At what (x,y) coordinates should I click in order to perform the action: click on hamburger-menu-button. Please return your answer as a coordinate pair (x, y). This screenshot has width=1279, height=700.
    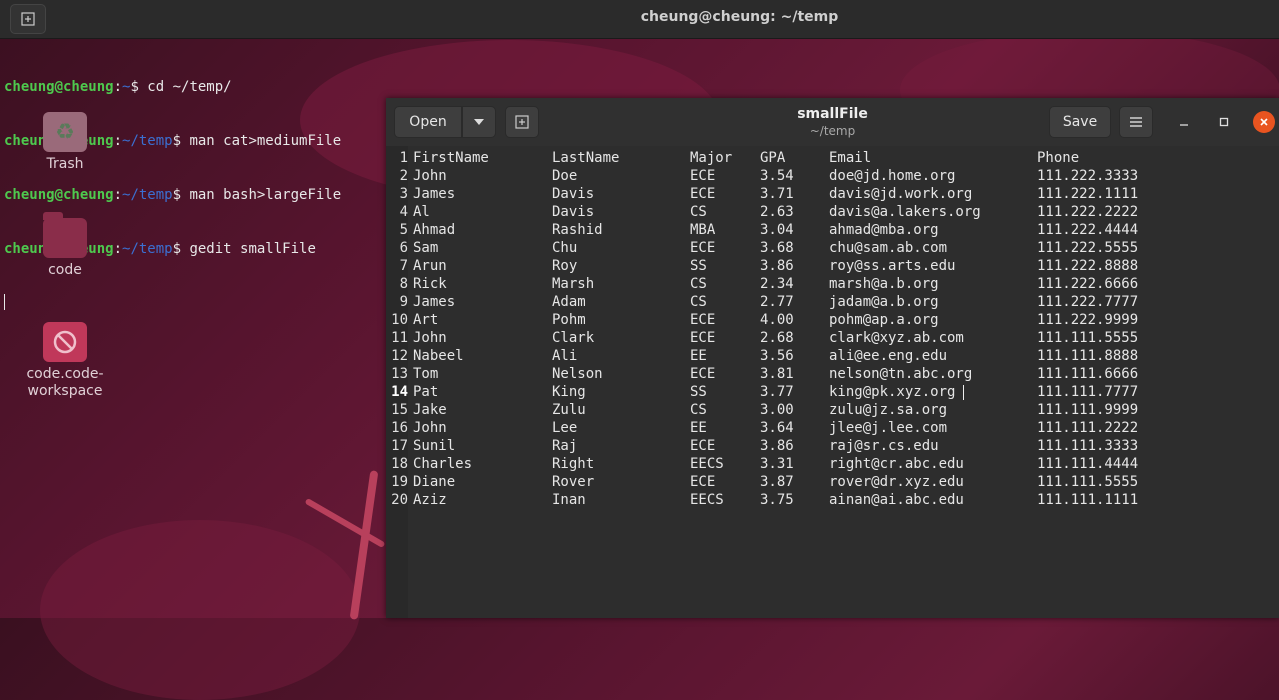
    Looking at the image, I should click on (1136, 122).